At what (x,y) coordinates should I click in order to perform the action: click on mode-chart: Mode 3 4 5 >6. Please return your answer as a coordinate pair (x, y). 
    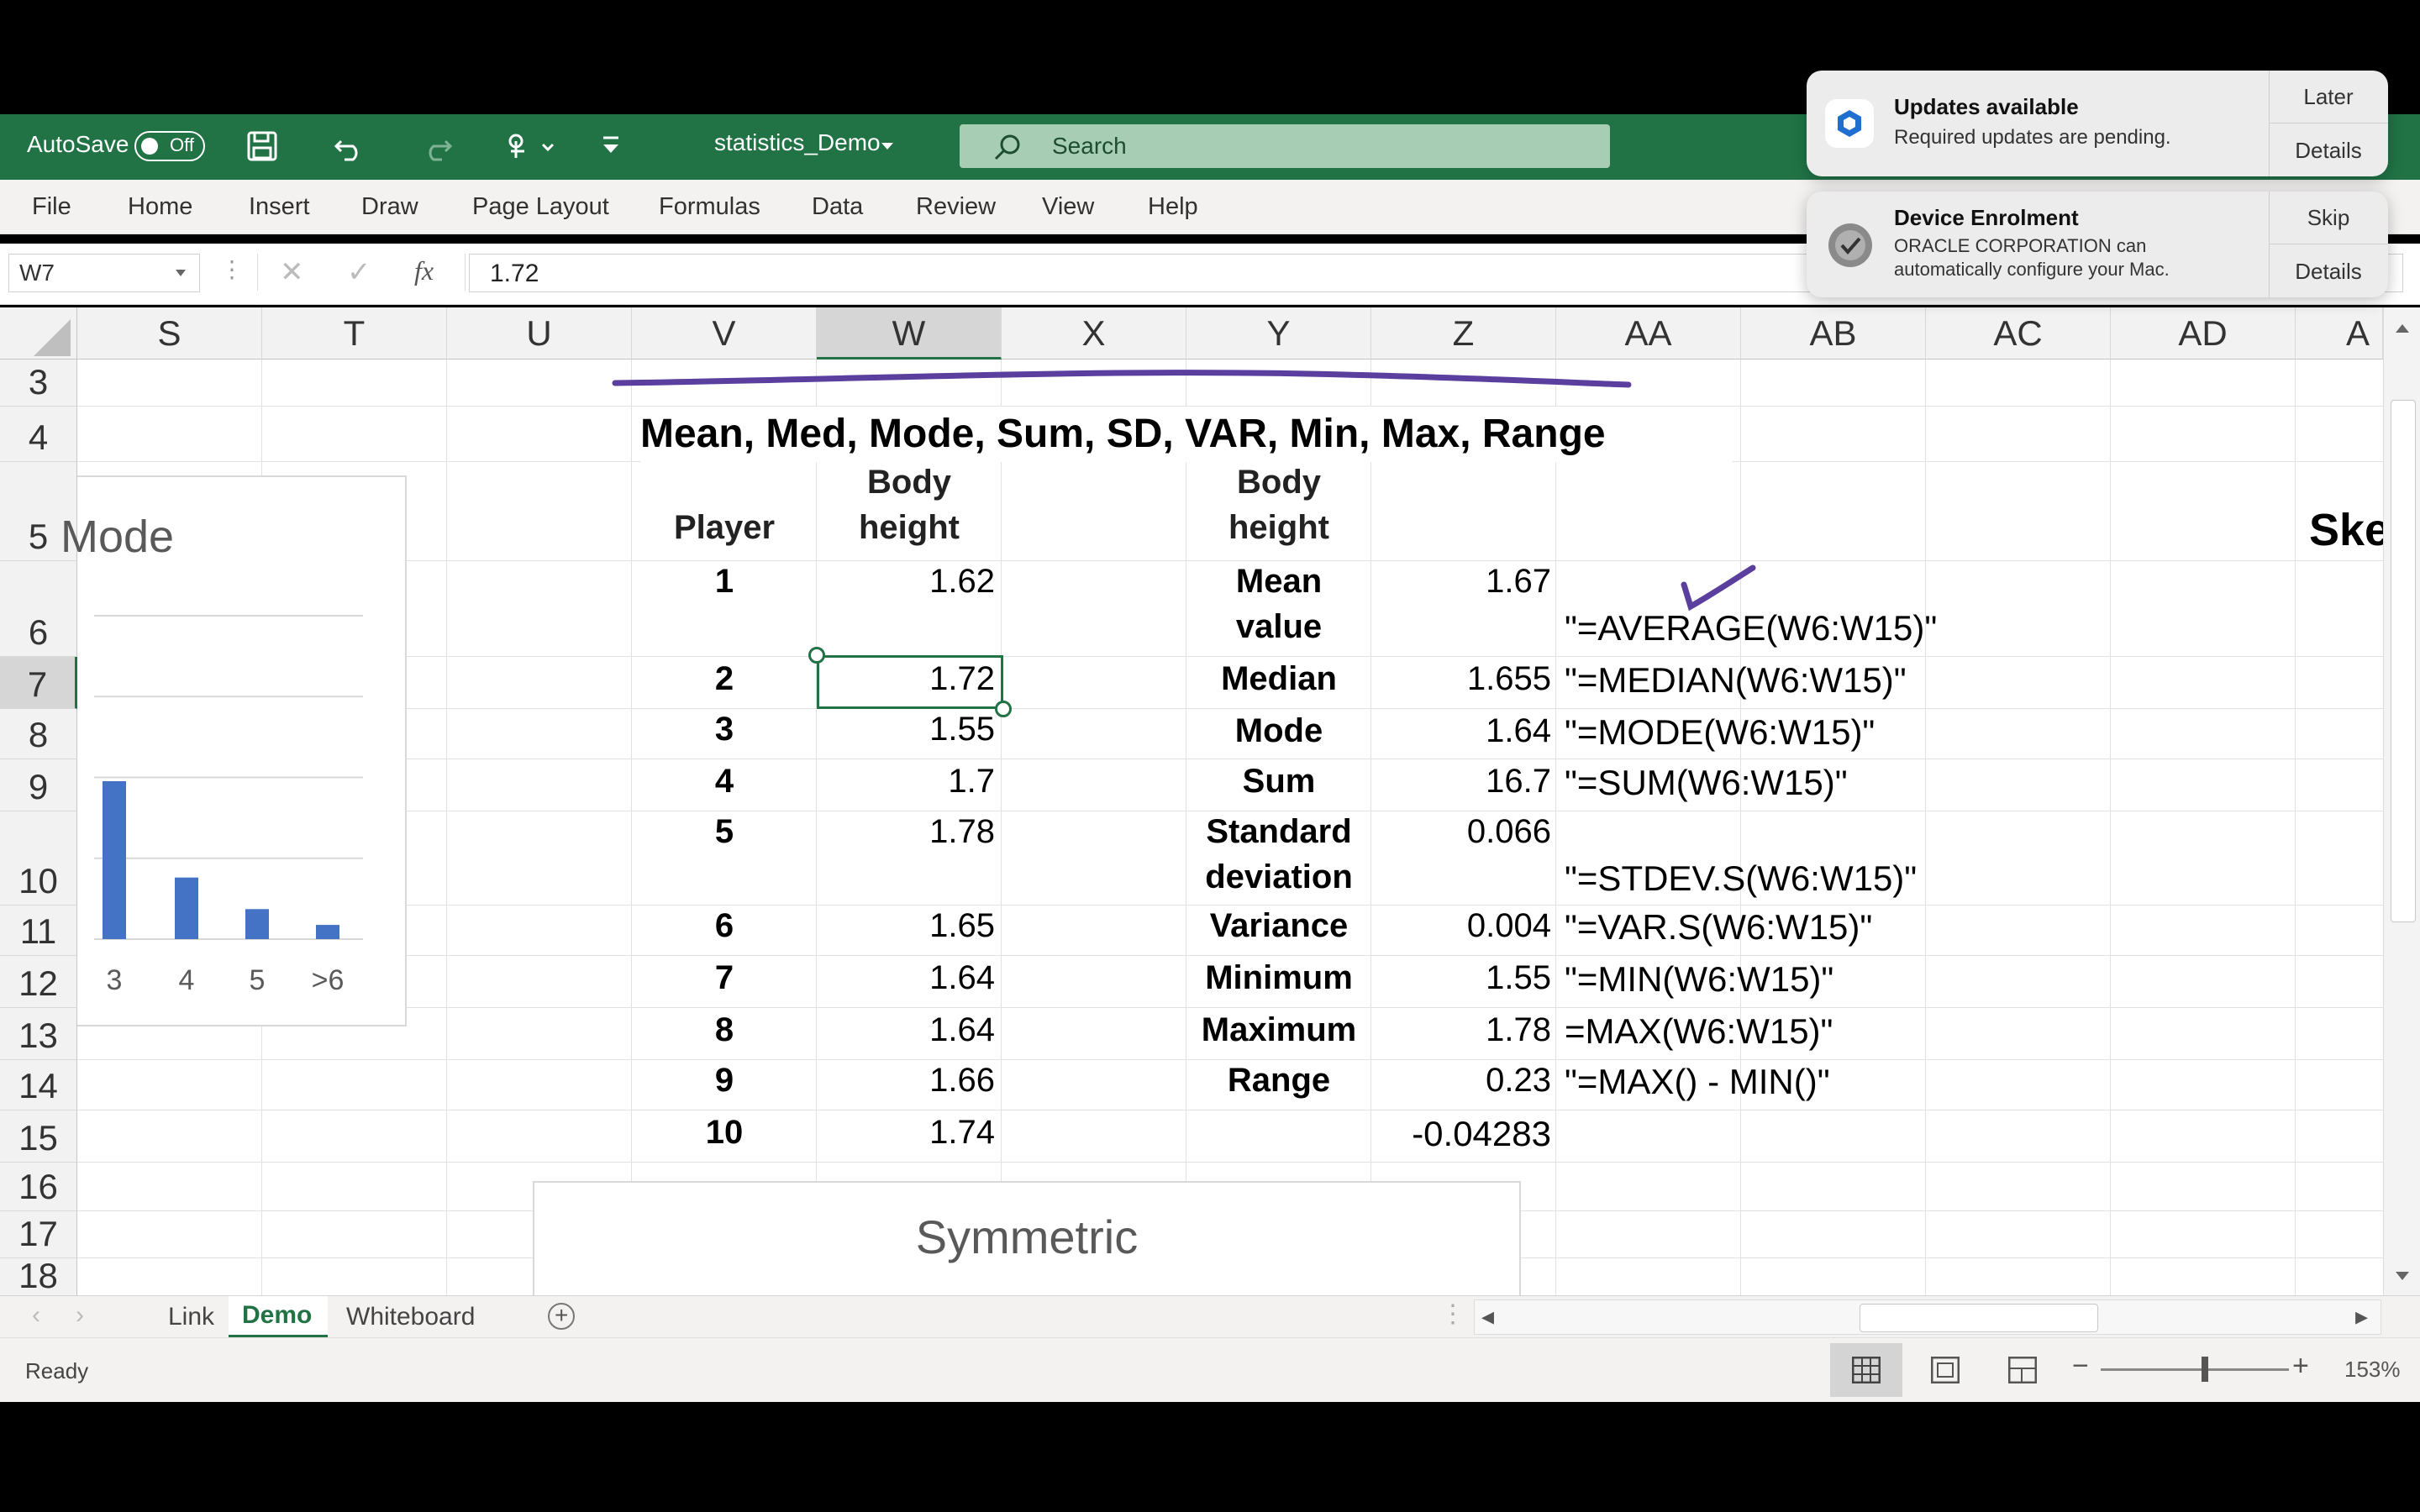
    Looking at the image, I should click on (233, 750).